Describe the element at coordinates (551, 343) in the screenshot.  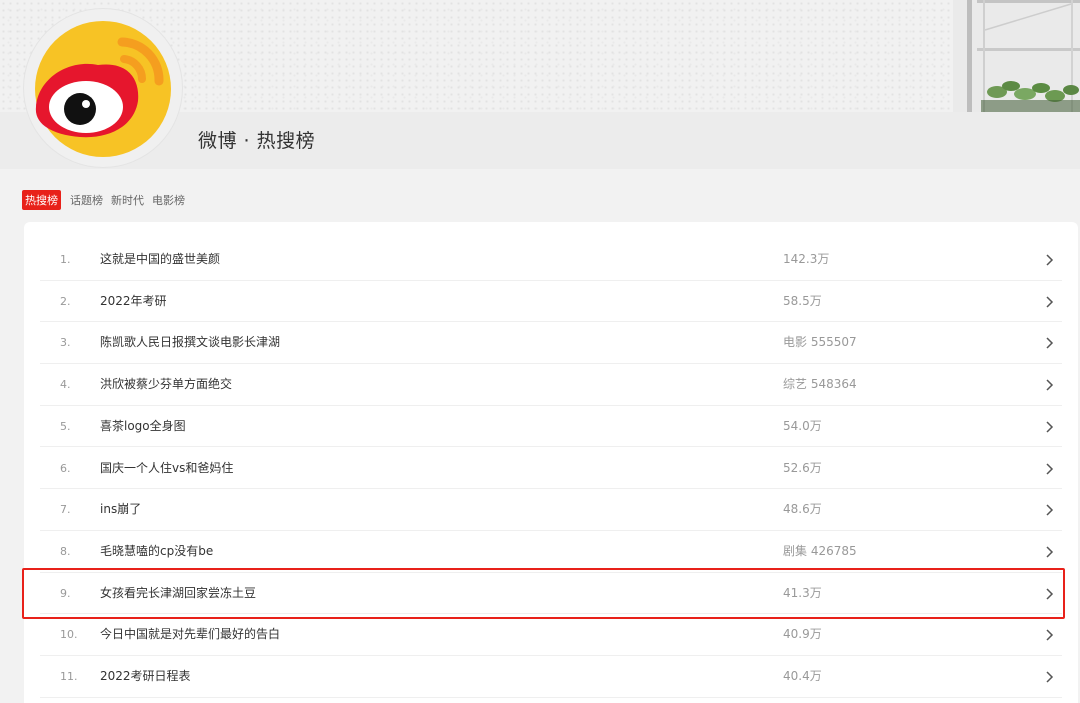
I see `list-item: 3. 陈凯歌人民日报撰文谈电影长津湖 电影 555507` at that location.